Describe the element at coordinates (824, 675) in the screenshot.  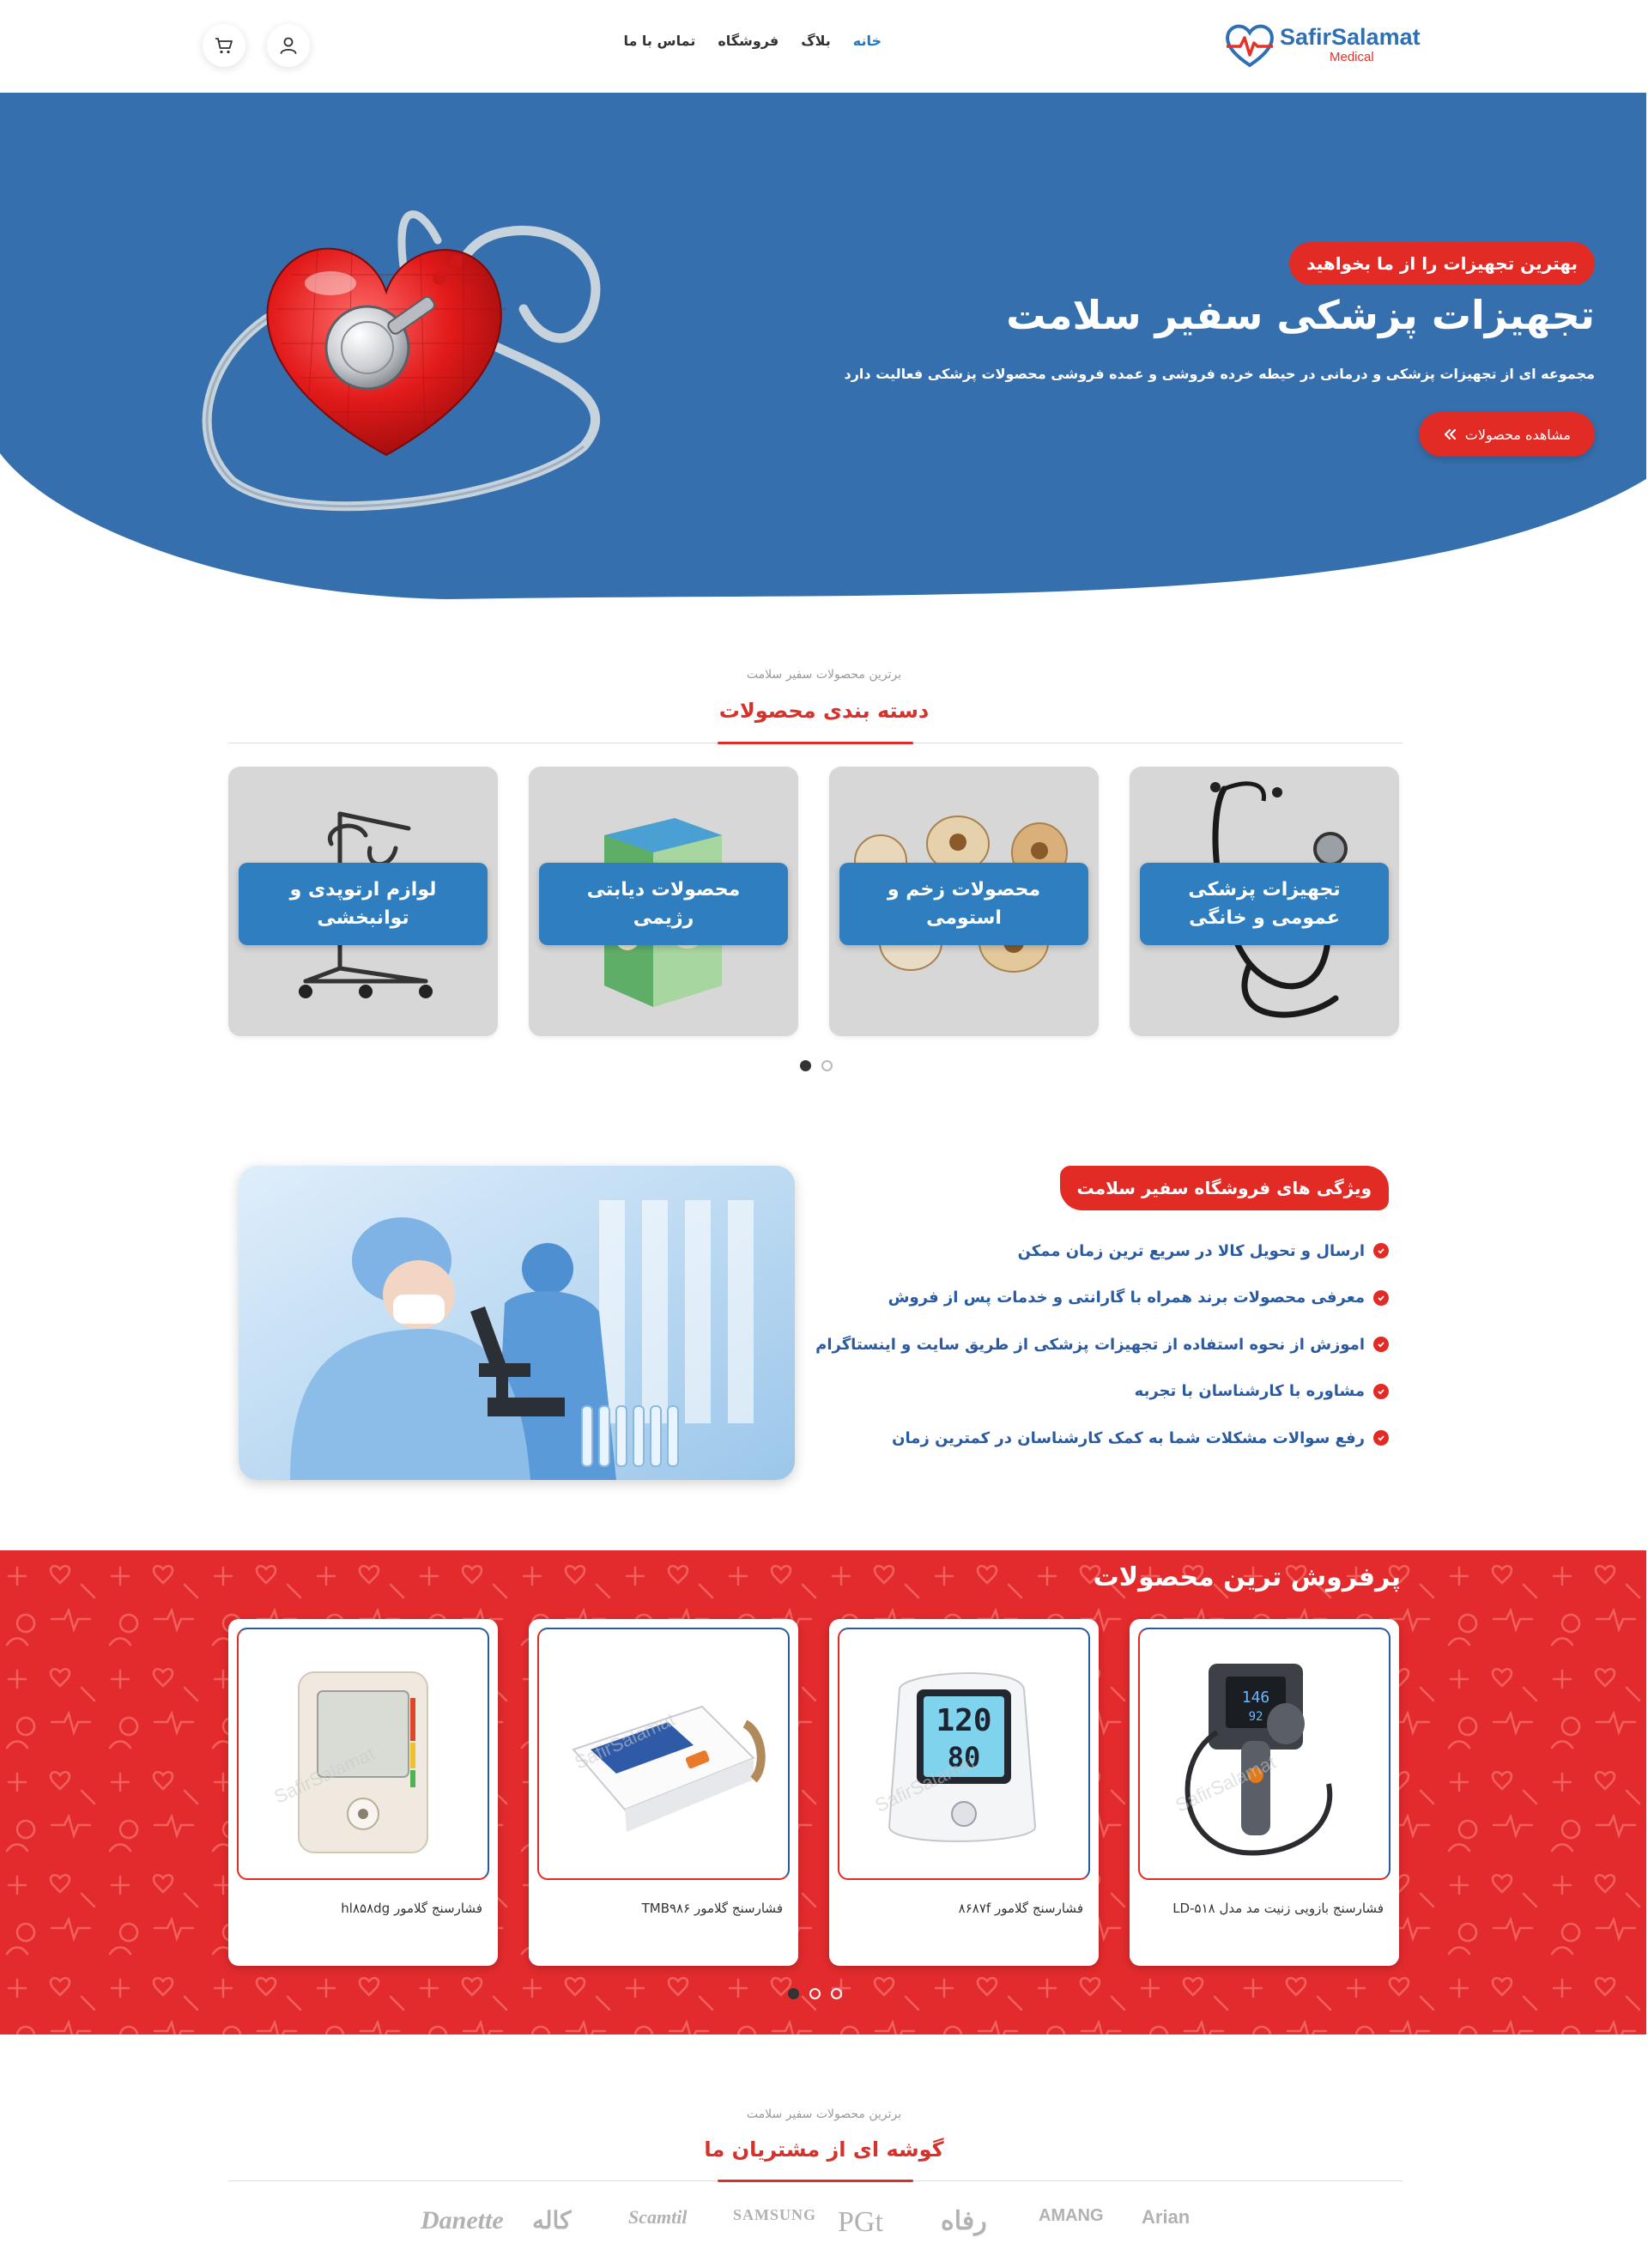
I see `categories-kicker: برترین محصولات سفیر سلامت` at that location.